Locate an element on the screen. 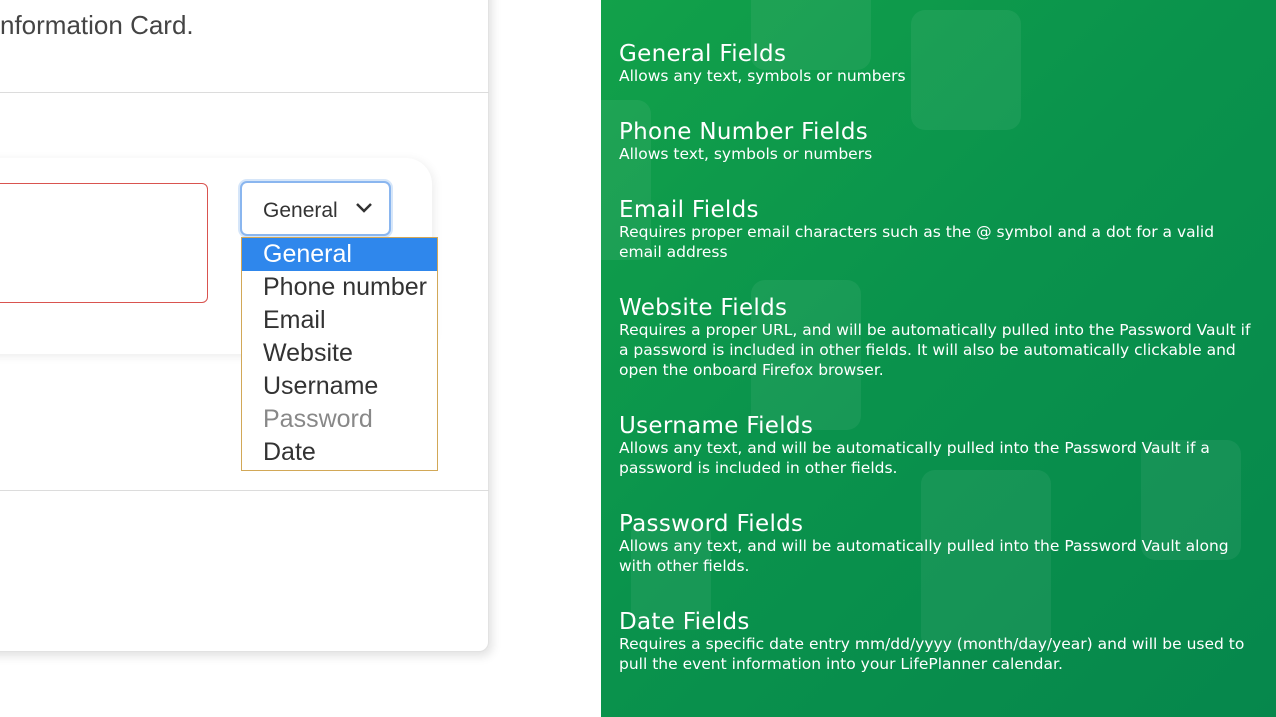 This screenshot has height=717, width=1276. section-title: Password Fields is located at coordinates (711, 524).